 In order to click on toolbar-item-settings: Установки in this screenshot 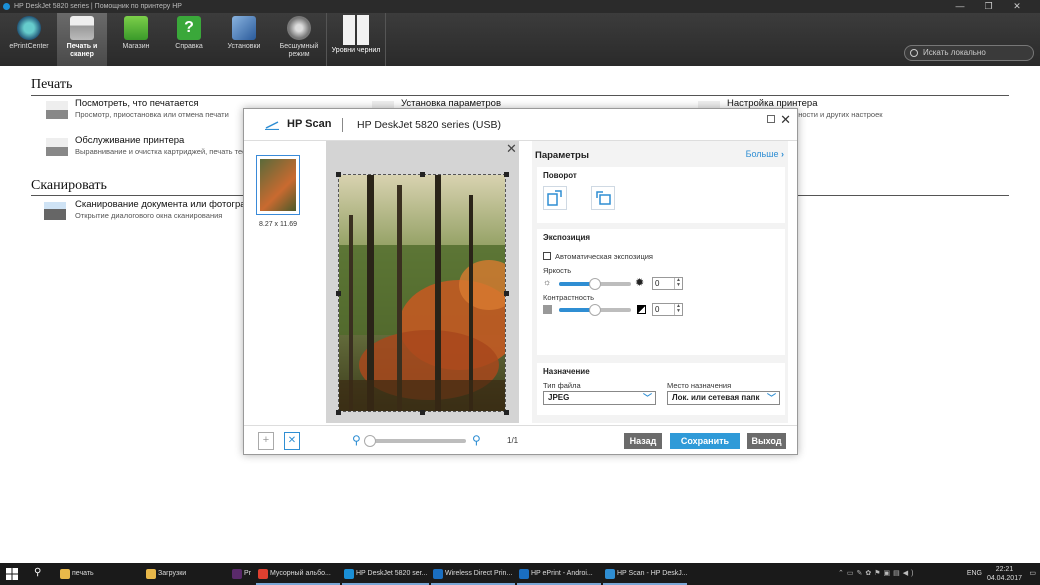, I will do `click(244, 39)`.